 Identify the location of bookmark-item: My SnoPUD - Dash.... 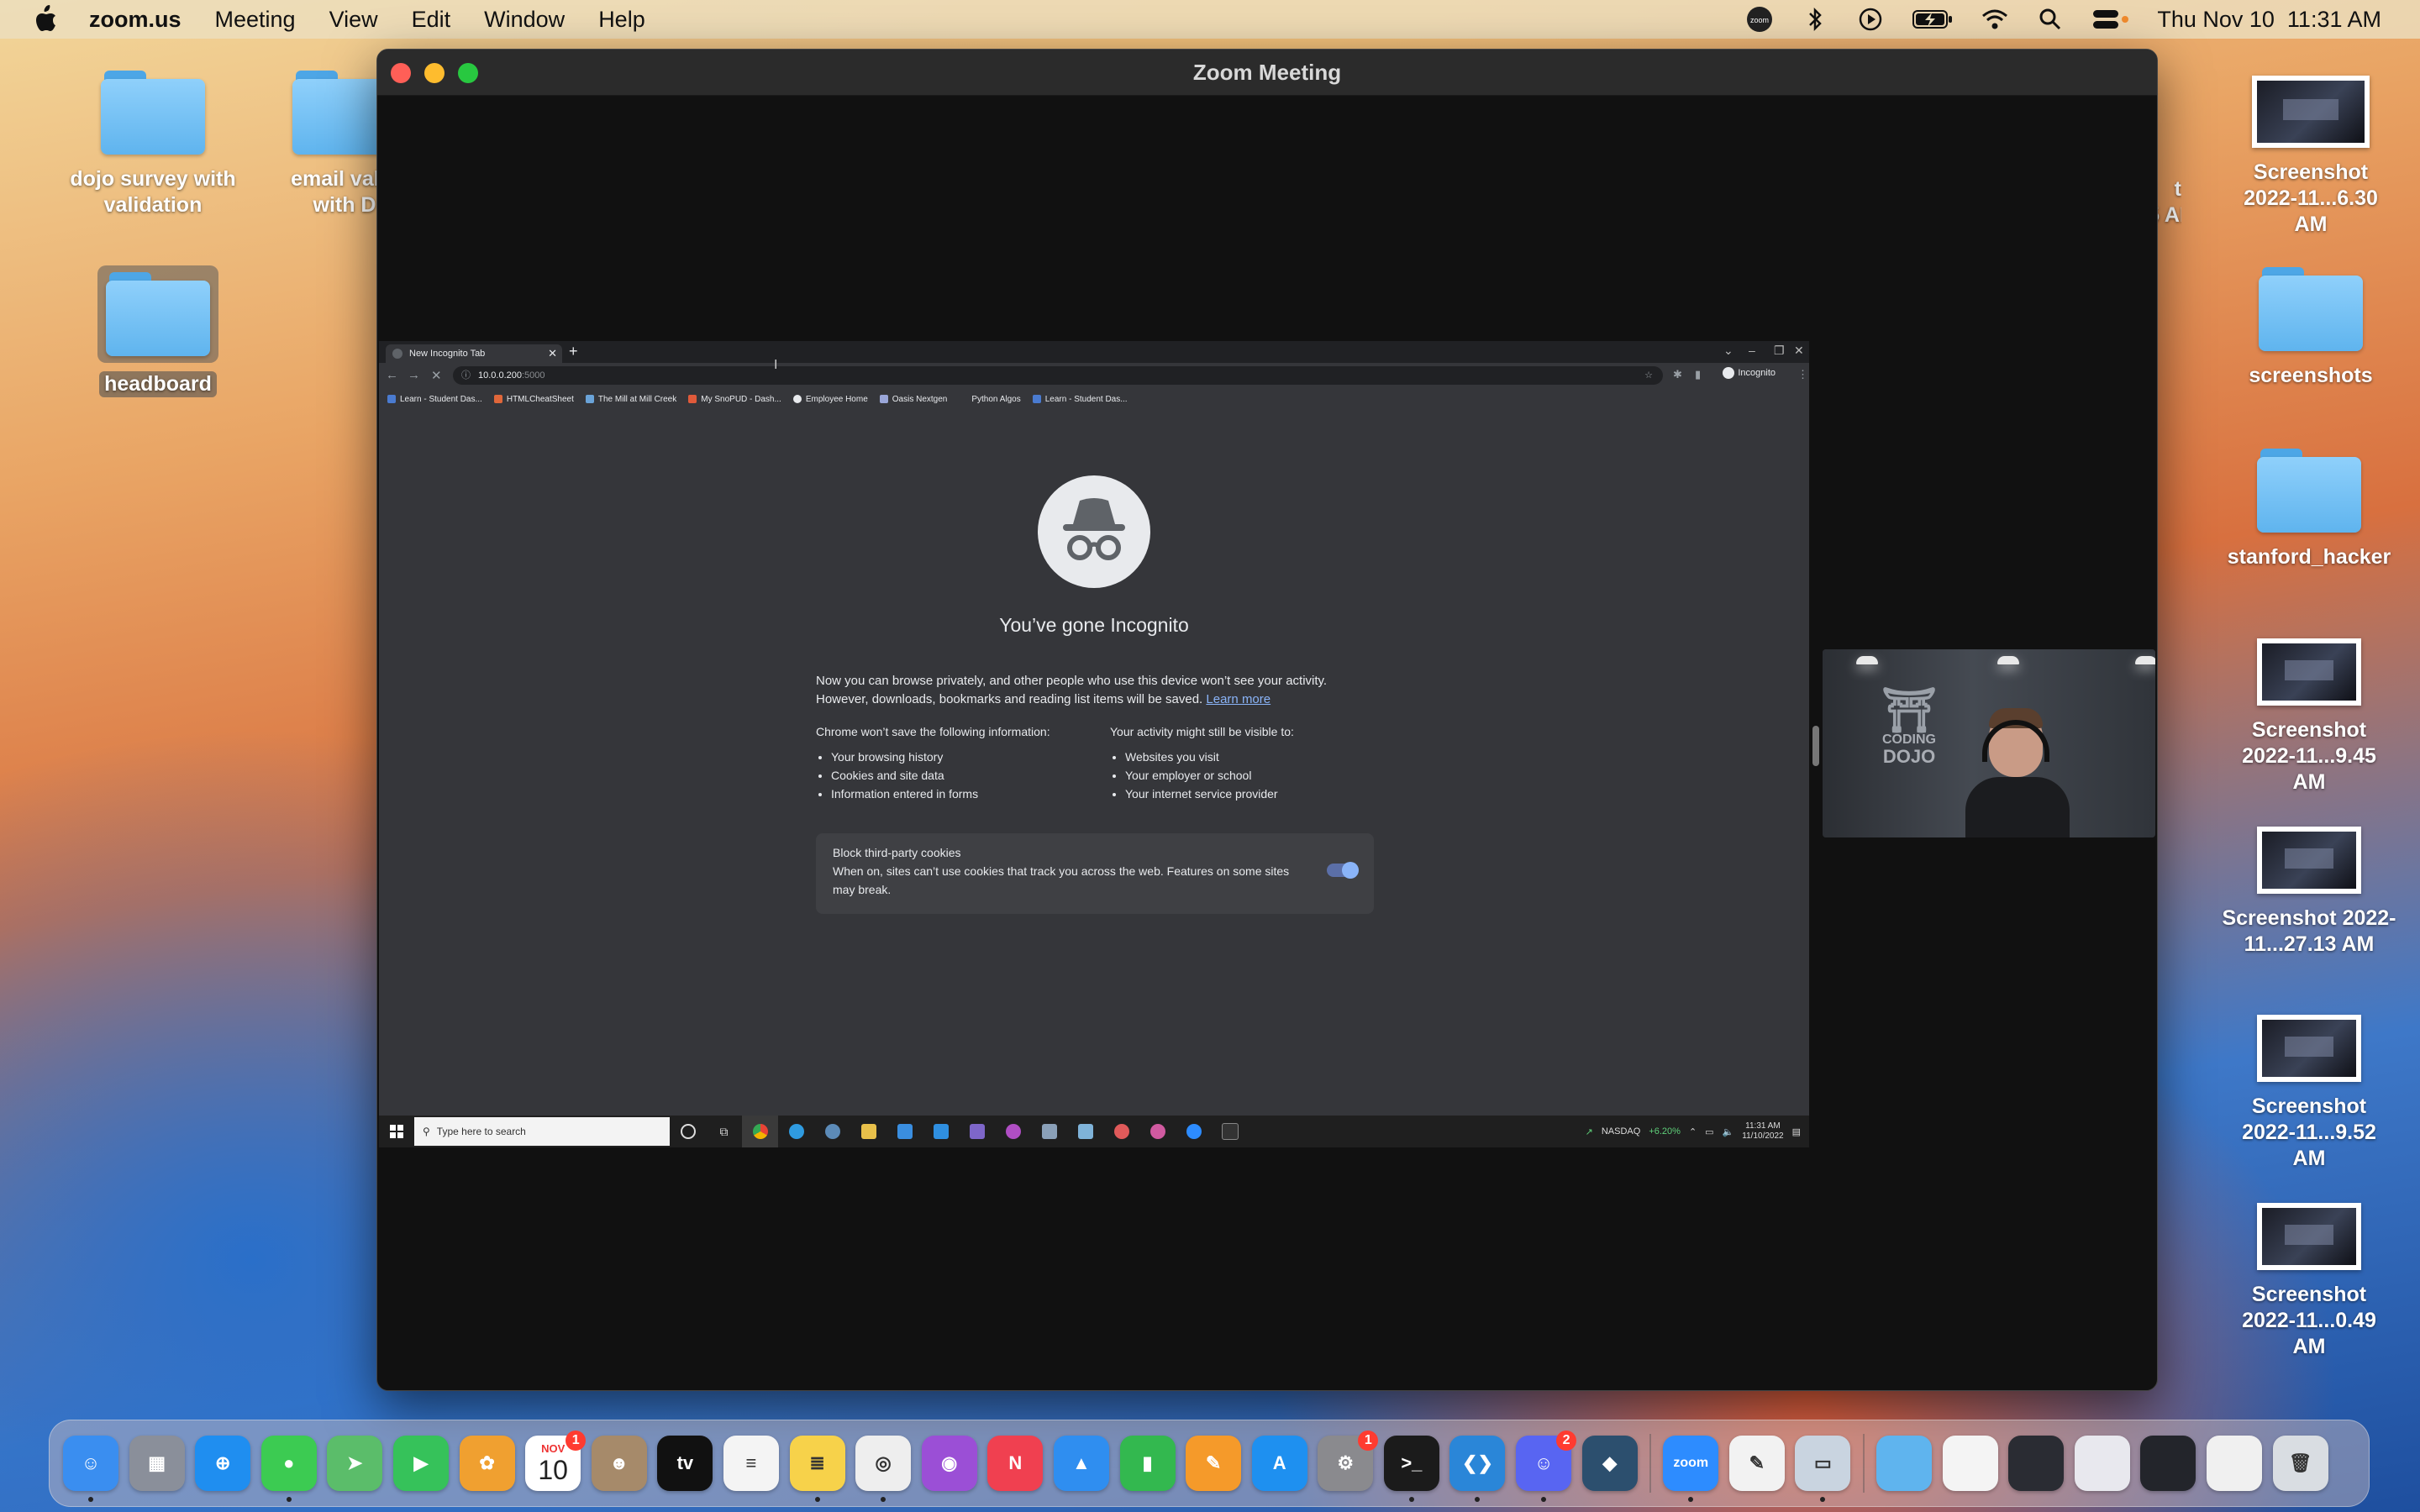
(734, 399).